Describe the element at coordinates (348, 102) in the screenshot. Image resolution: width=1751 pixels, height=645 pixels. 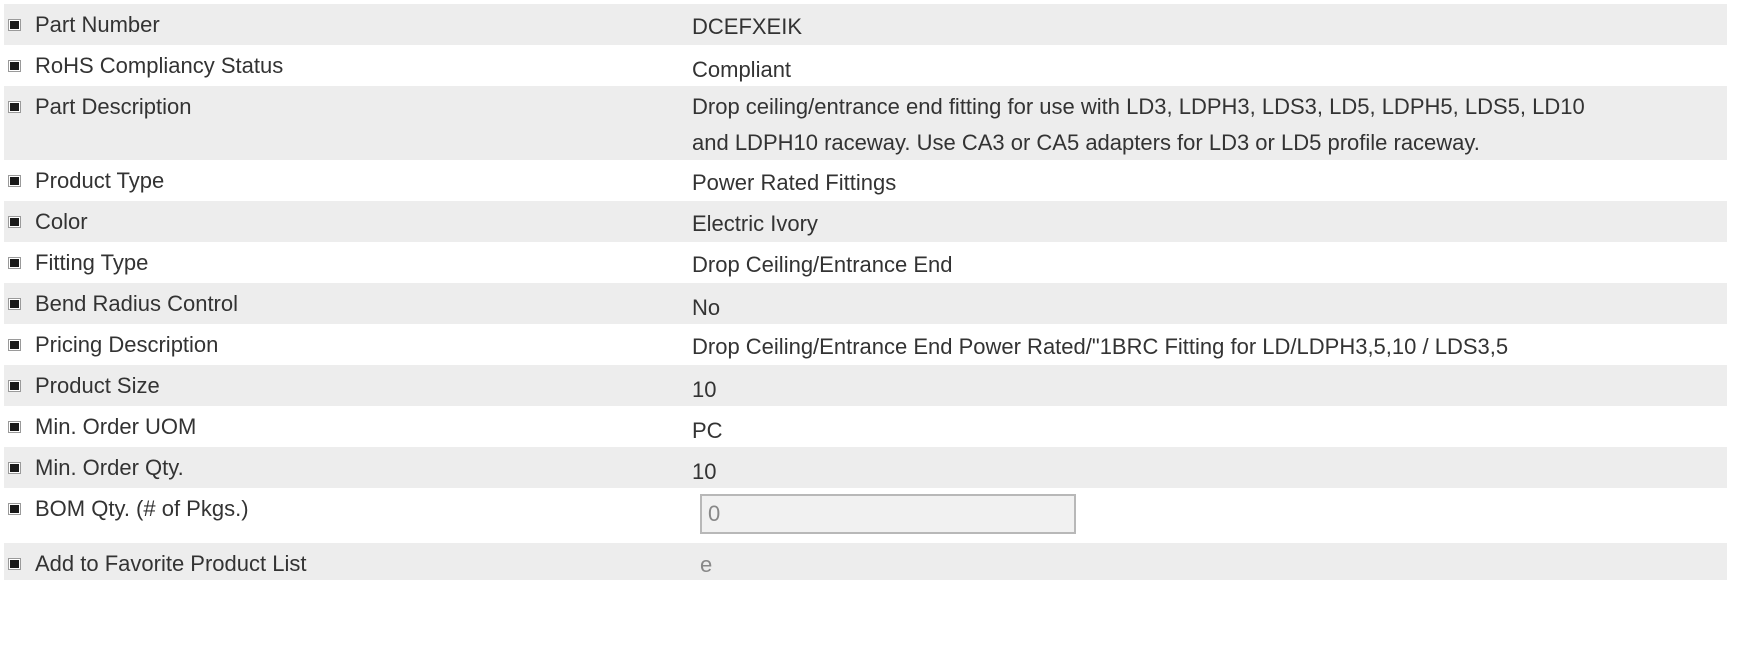
I see `spec-label-cell: Part Description` at that location.